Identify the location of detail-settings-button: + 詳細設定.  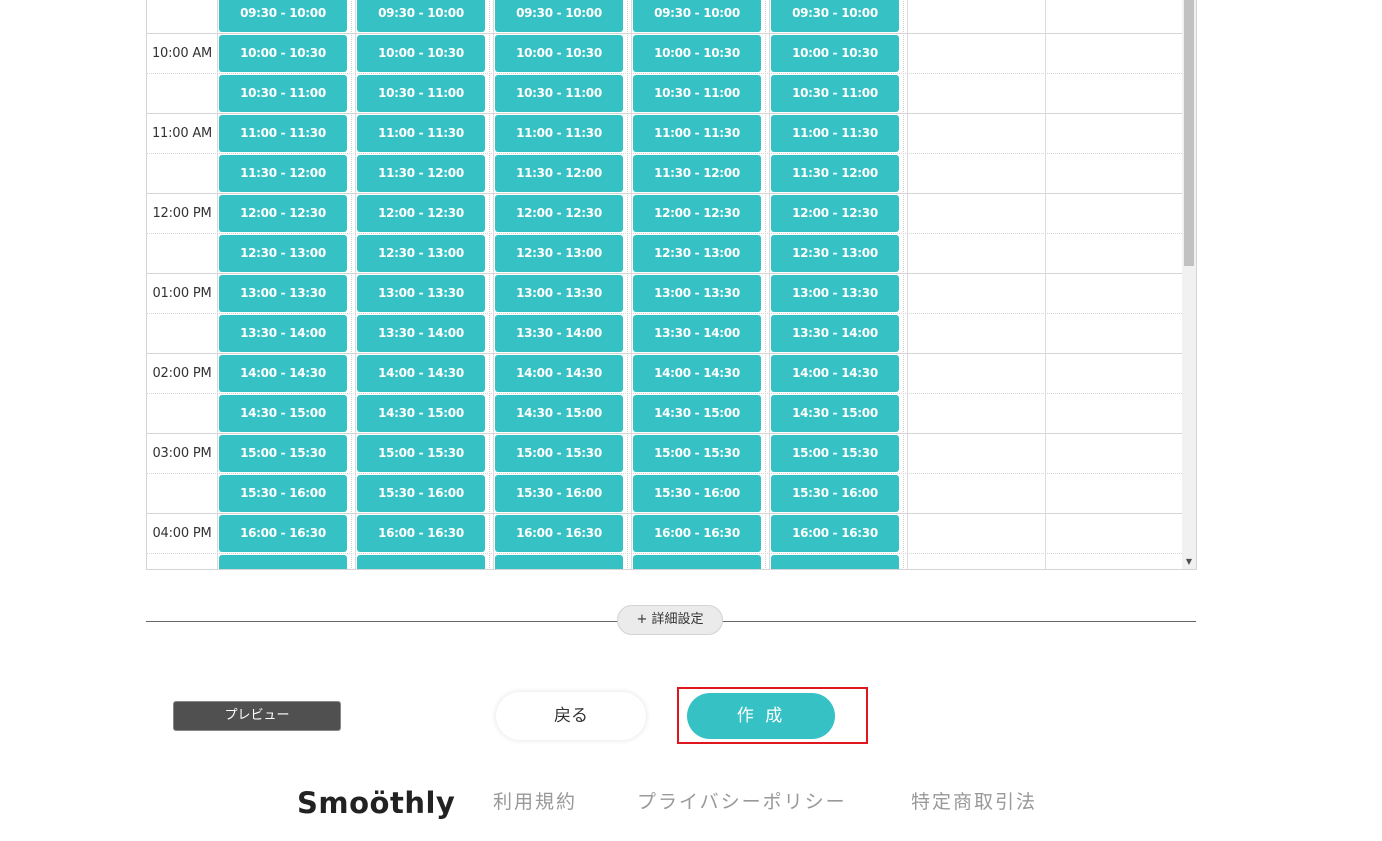
(670, 620).